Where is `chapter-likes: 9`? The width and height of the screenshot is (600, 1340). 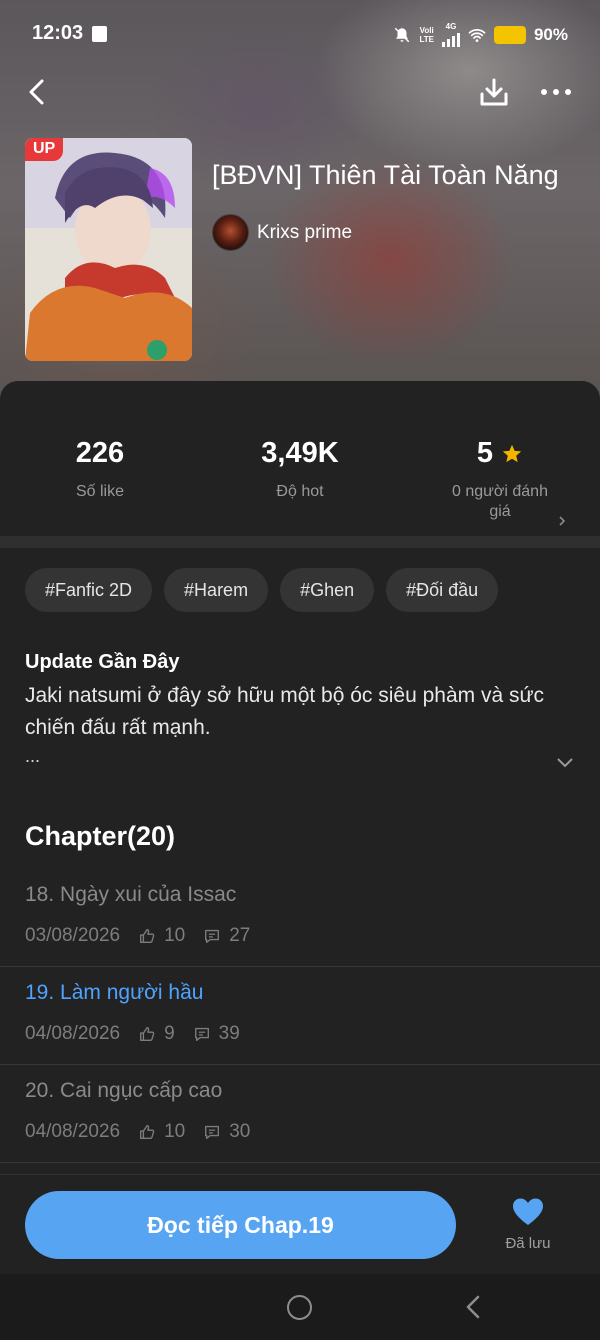
chapter-likes: 9 is located at coordinates (169, 1033).